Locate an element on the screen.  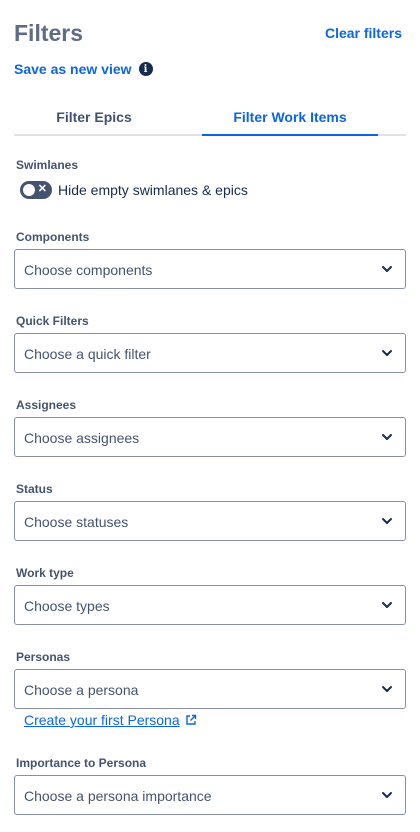
work-type-label: Work type is located at coordinates (45, 573).